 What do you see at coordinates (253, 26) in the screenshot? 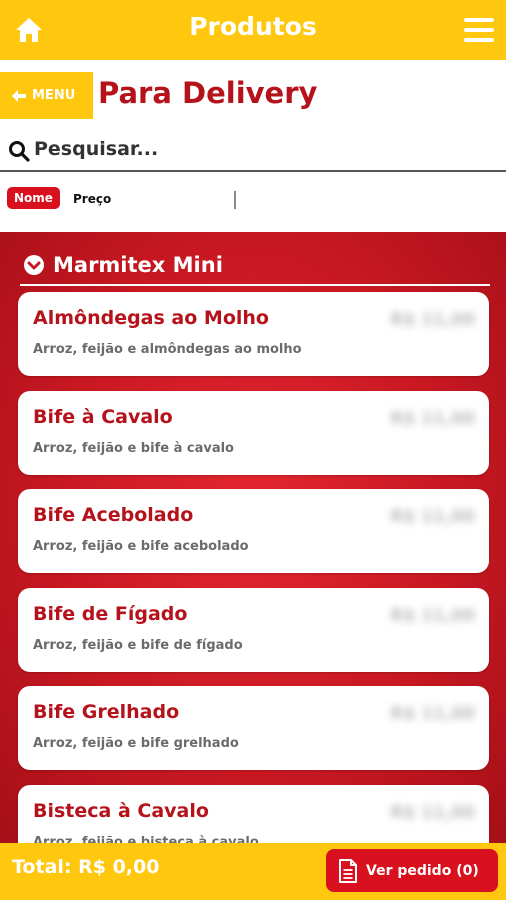
I see `header-title: Produtos` at bounding box center [253, 26].